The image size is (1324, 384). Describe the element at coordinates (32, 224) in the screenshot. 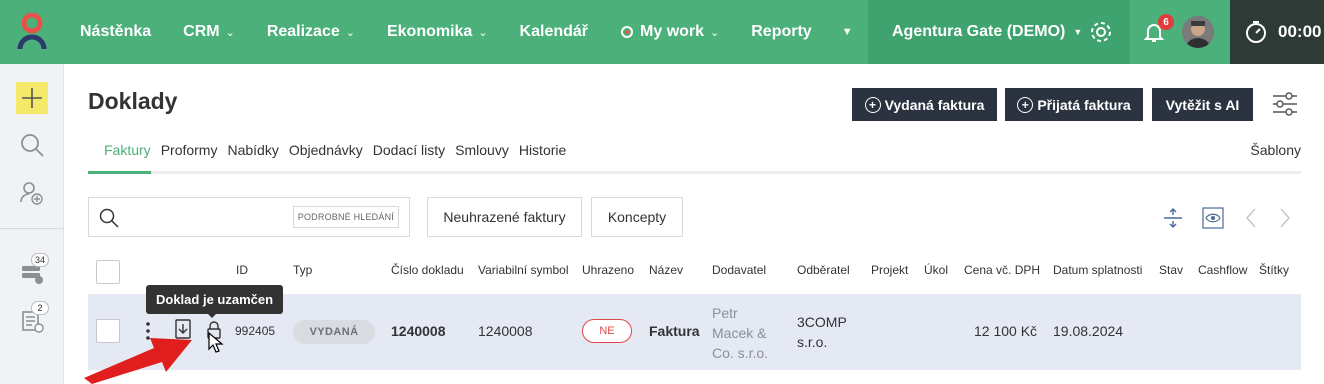

I see `left-sidebar: 34 2` at that location.